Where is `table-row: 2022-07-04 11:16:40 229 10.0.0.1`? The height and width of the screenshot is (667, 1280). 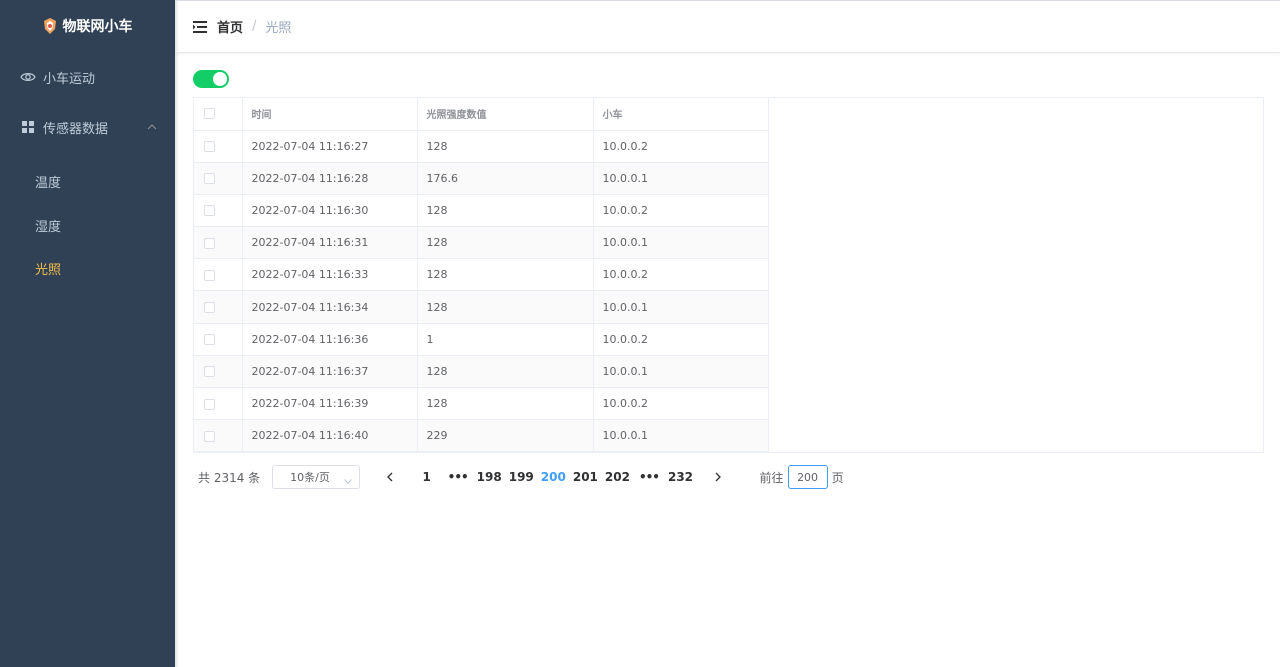
table-row: 2022-07-04 11:16:40 229 10.0.0.1 is located at coordinates (481, 436).